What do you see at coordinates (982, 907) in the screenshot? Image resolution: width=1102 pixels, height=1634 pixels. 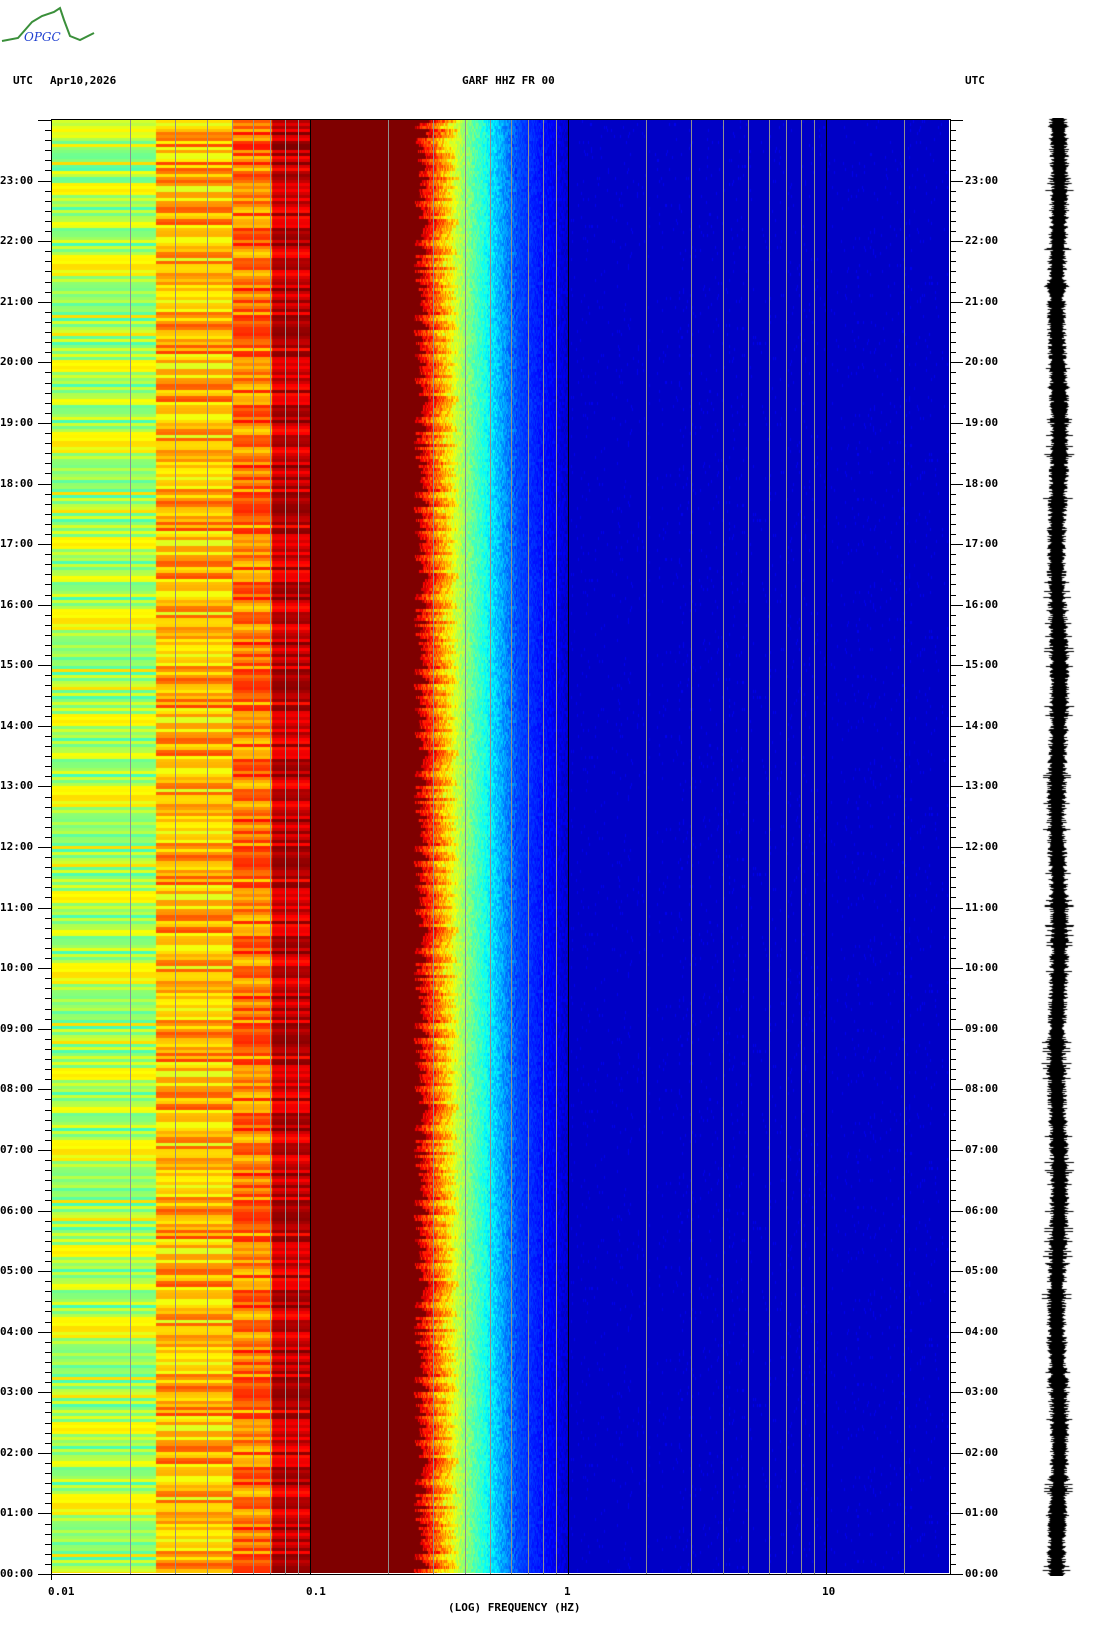 I see `y-tick-label-right: 11:00` at bounding box center [982, 907].